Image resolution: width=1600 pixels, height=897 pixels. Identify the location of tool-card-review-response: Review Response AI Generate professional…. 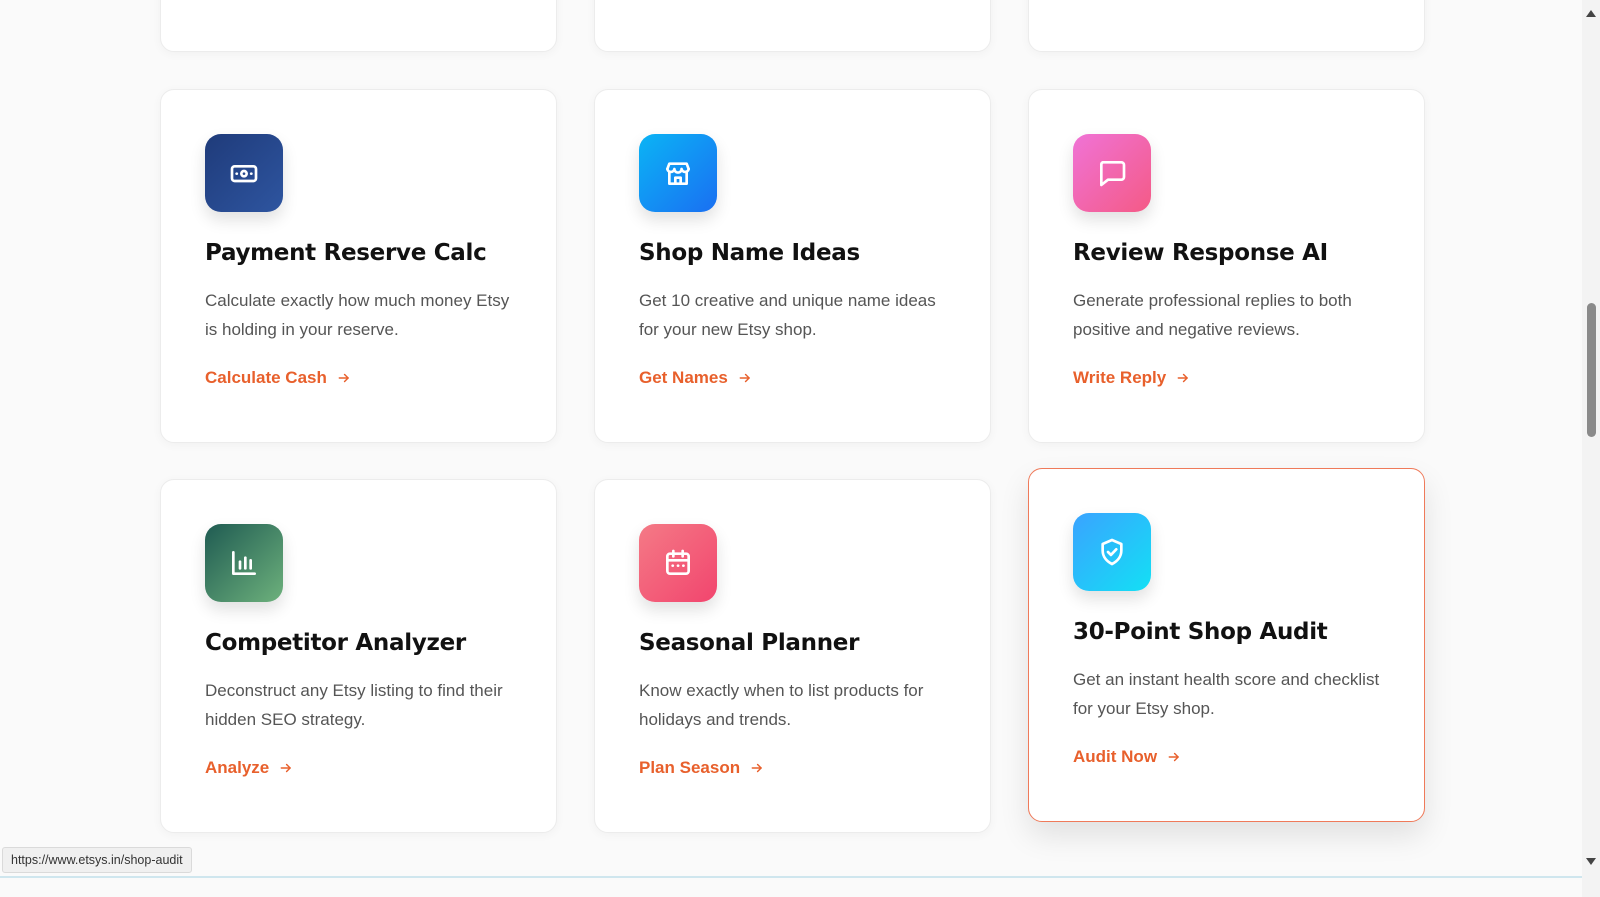
(1226, 266).